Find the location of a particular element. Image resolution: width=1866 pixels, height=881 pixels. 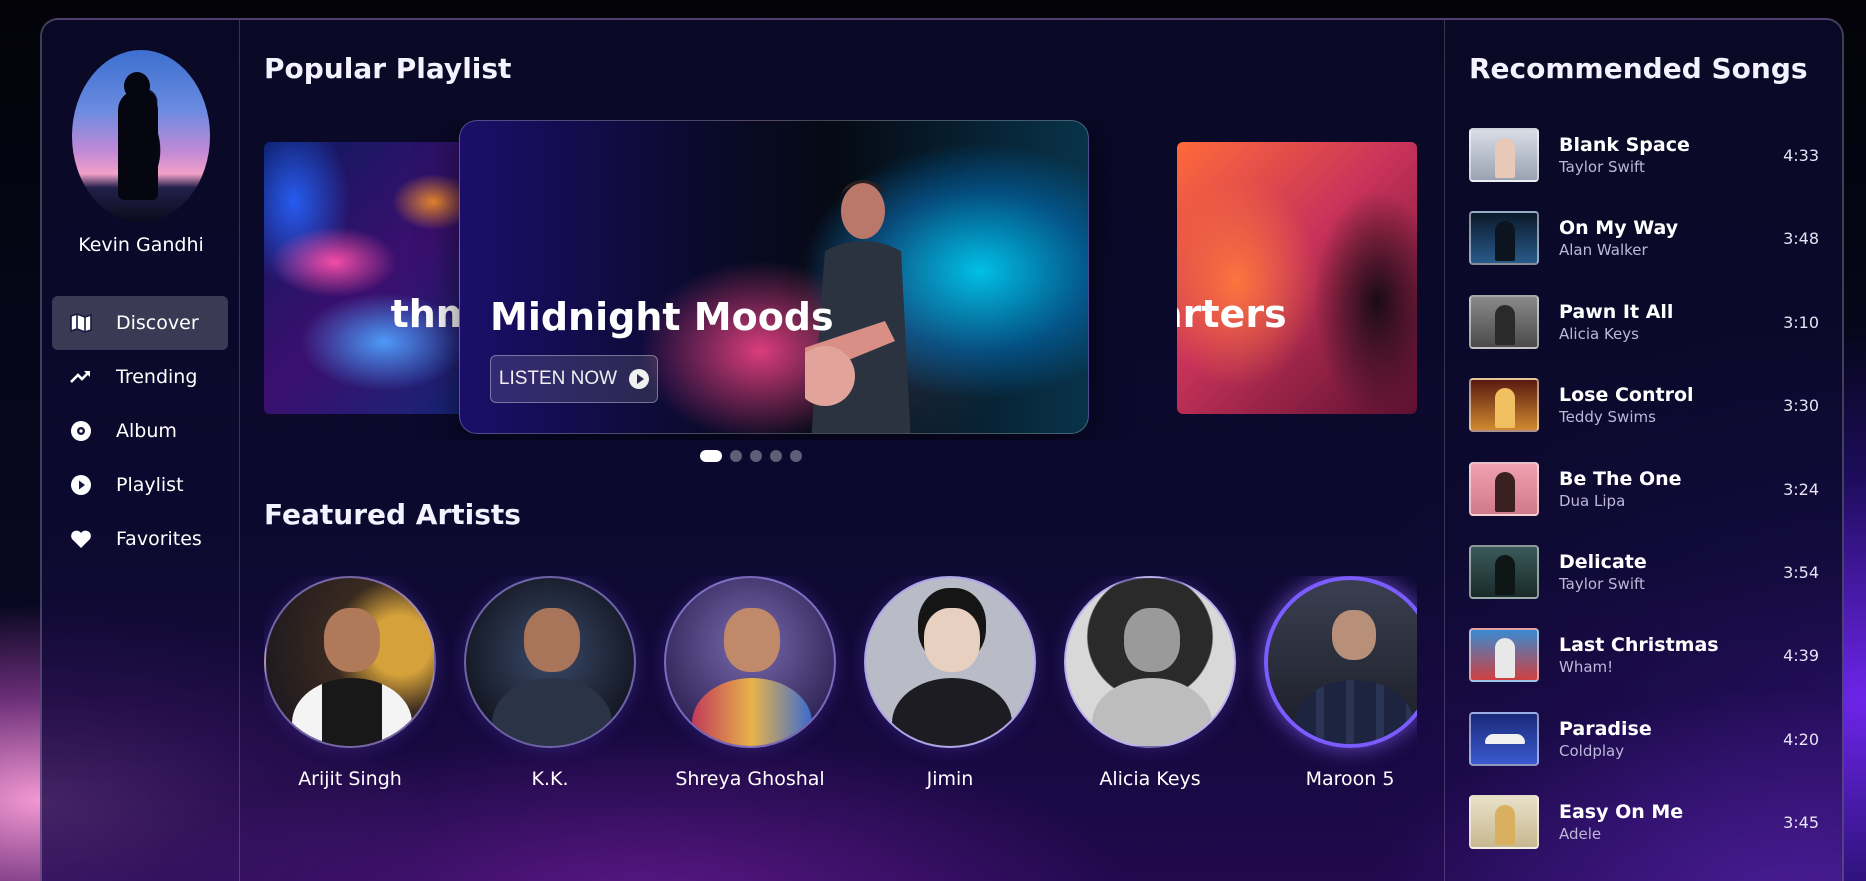

carousel-pagination is located at coordinates (751, 456).